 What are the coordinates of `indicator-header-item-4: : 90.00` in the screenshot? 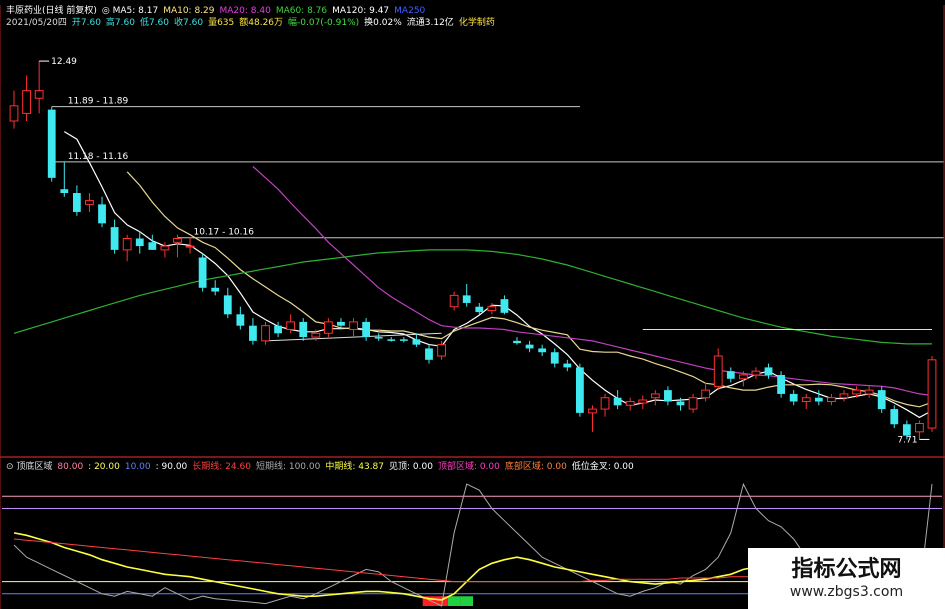 It's located at (172, 467).